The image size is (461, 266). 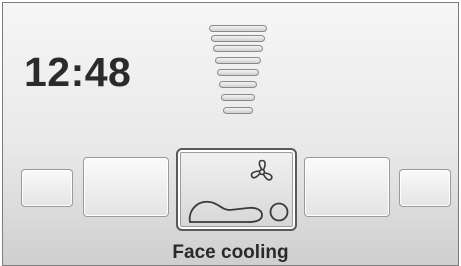 What do you see at coordinates (126, 187) in the screenshot?
I see `mode-tile-left` at bounding box center [126, 187].